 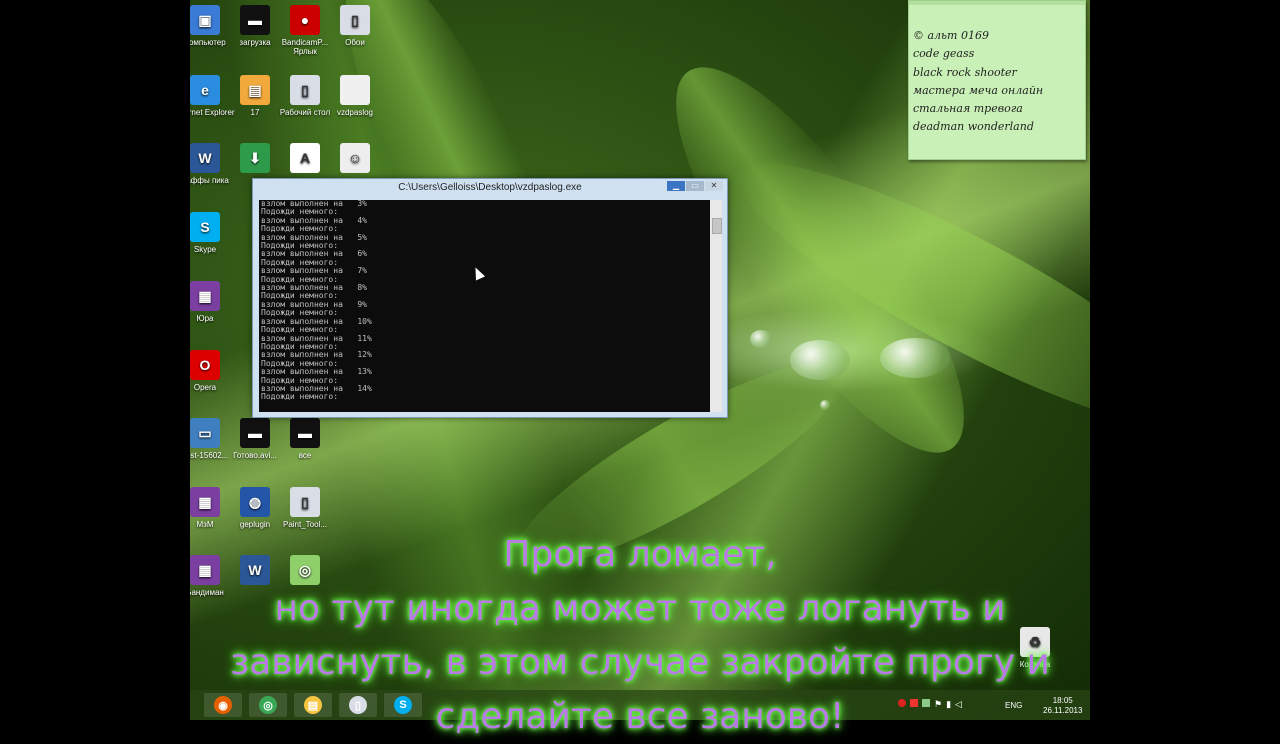 I want to click on image-file-icon: ▭, so click(x=205, y=433).